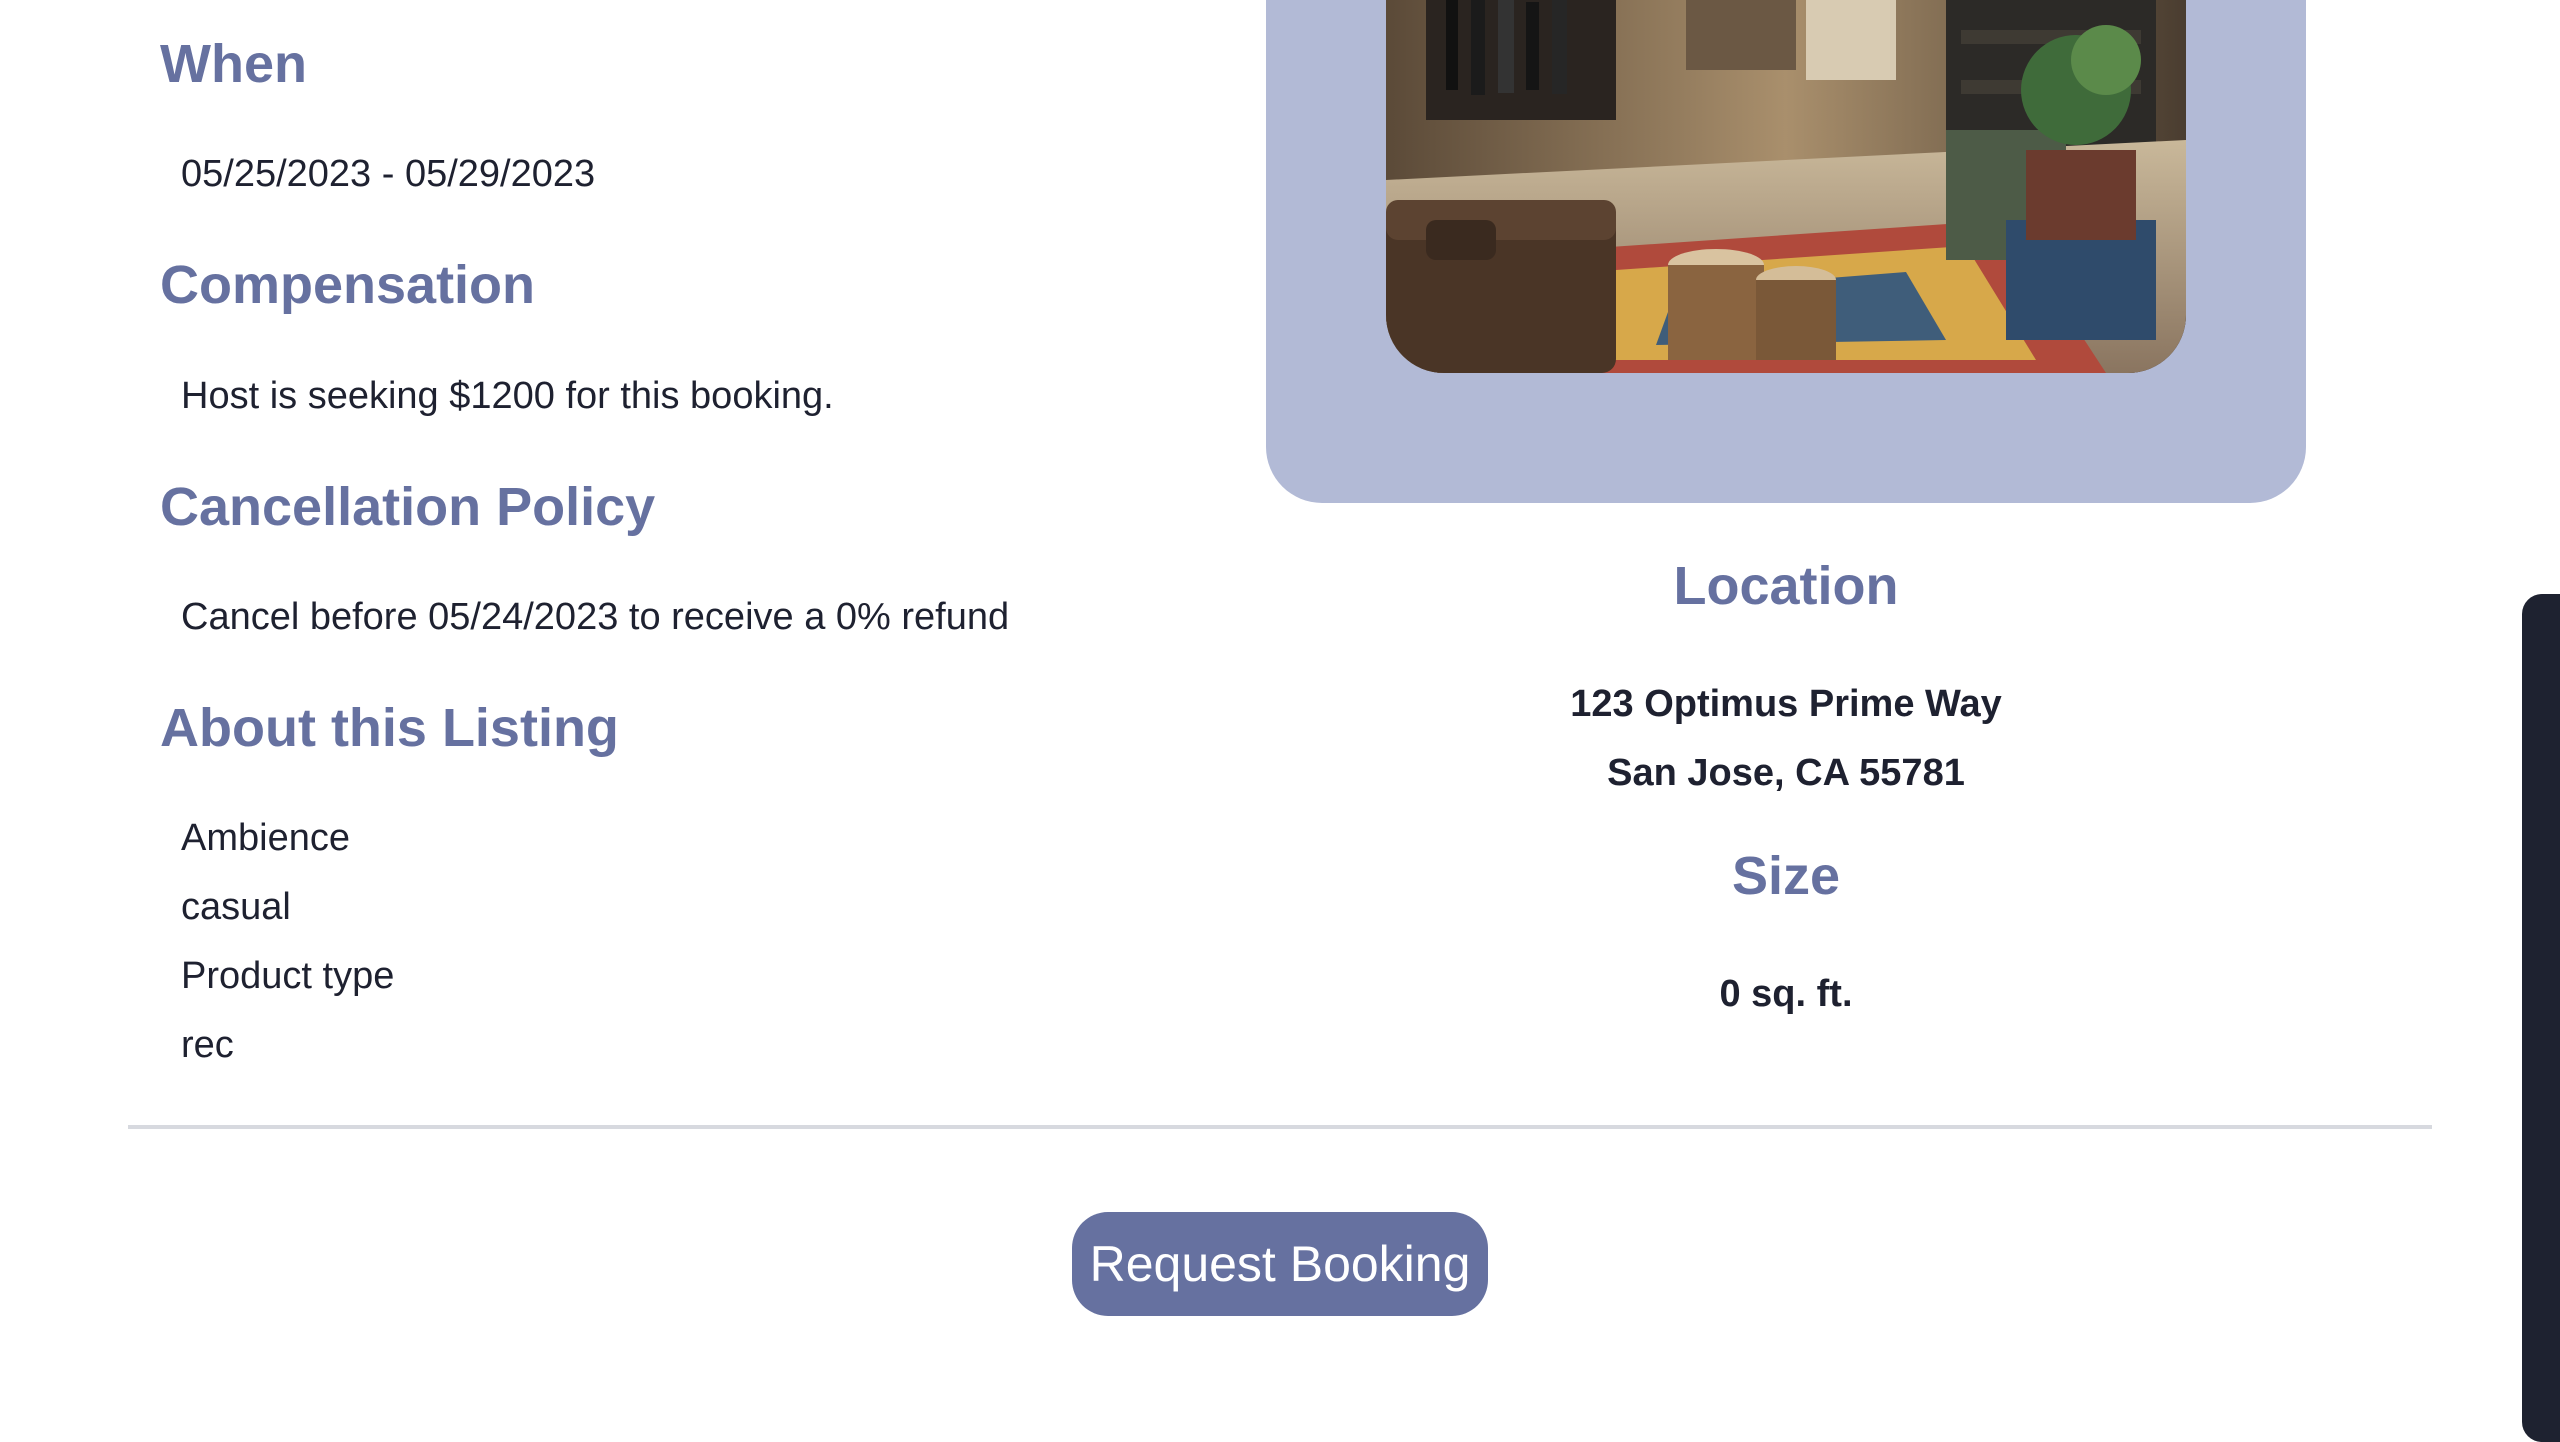  What do you see at coordinates (265, 838) in the screenshot?
I see `about-item-ambience-label: Ambience` at bounding box center [265, 838].